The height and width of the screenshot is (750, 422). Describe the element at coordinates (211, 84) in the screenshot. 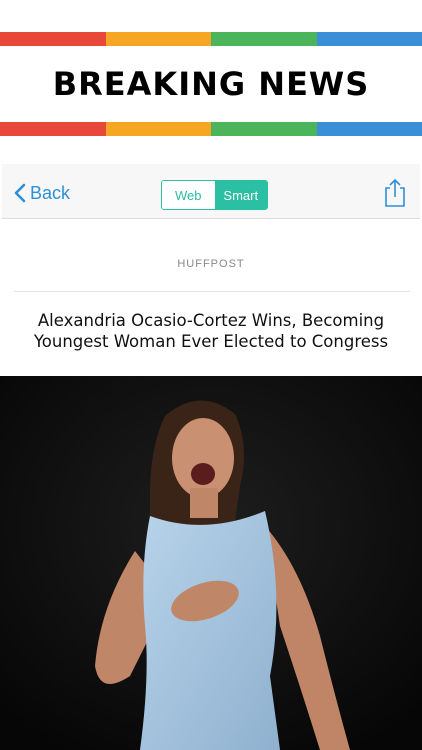

I see `breaking-news-title: BREAKING NEWS` at that location.